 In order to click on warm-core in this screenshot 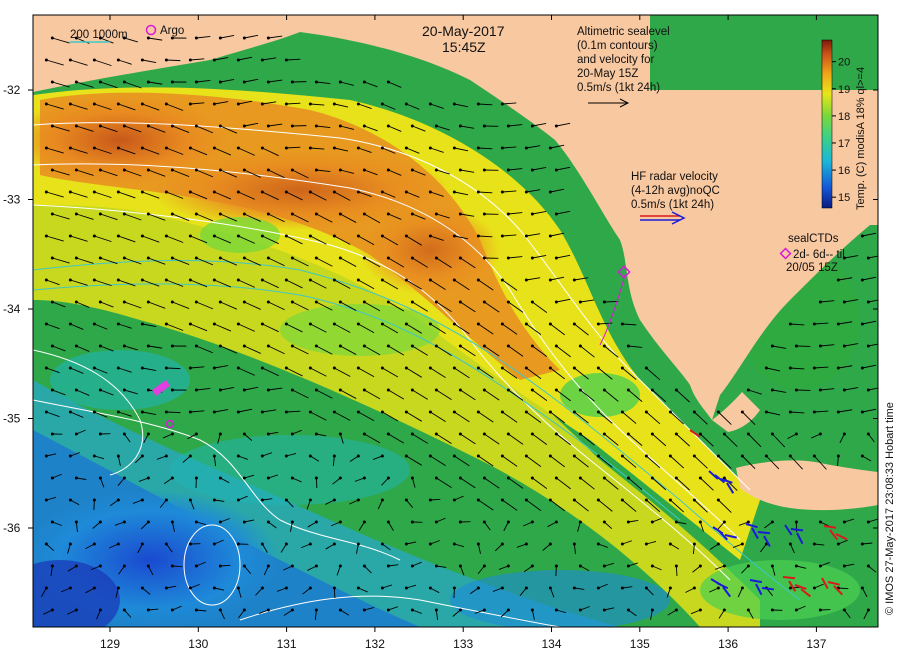, I will do `click(430, 250)`.